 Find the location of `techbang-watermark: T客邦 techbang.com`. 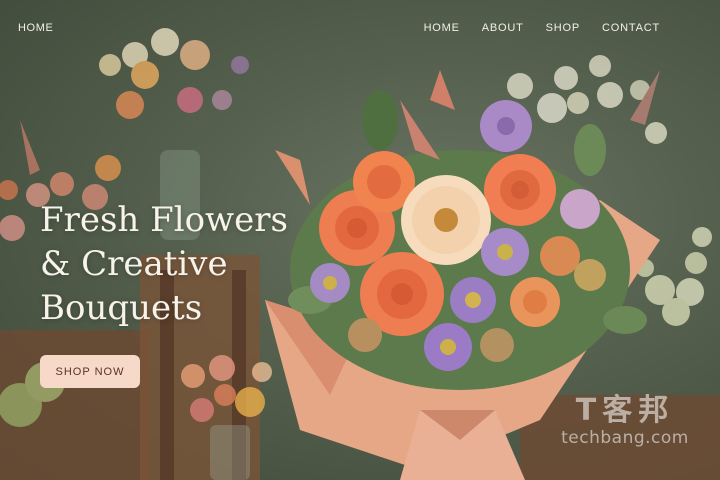

techbang-watermark: T客邦 techbang.com is located at coordinates (625, 421).